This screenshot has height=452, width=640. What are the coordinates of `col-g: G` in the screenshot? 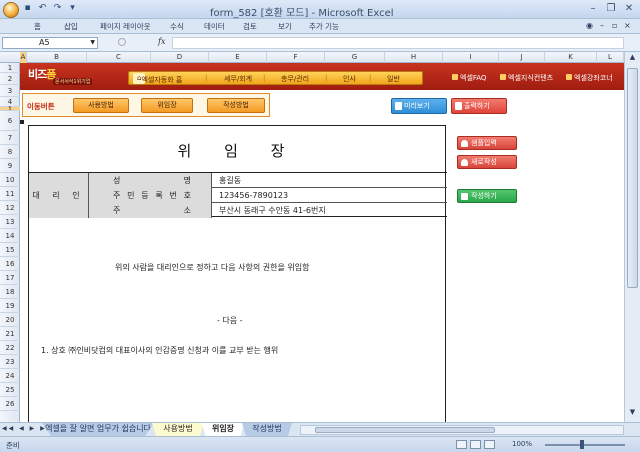 It's located at (355, 57).